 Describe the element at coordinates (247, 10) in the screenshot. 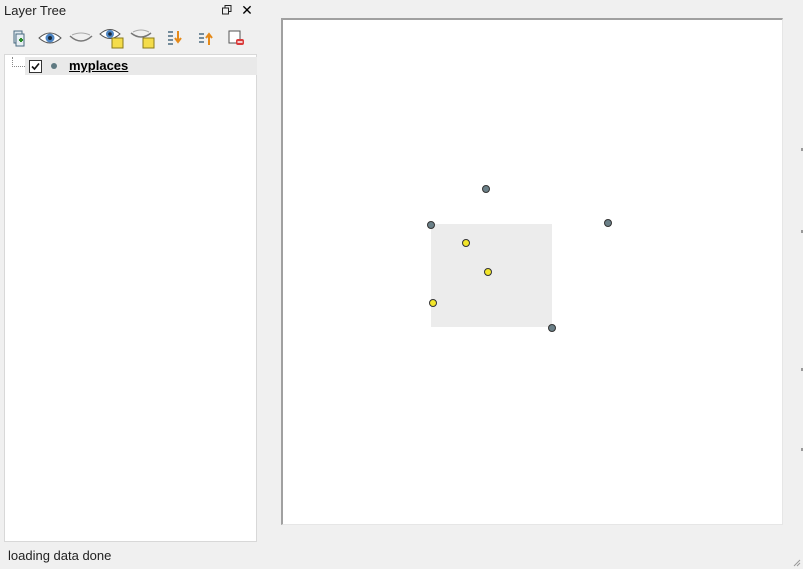

I see `close-dock-icon: ✕` at that location.